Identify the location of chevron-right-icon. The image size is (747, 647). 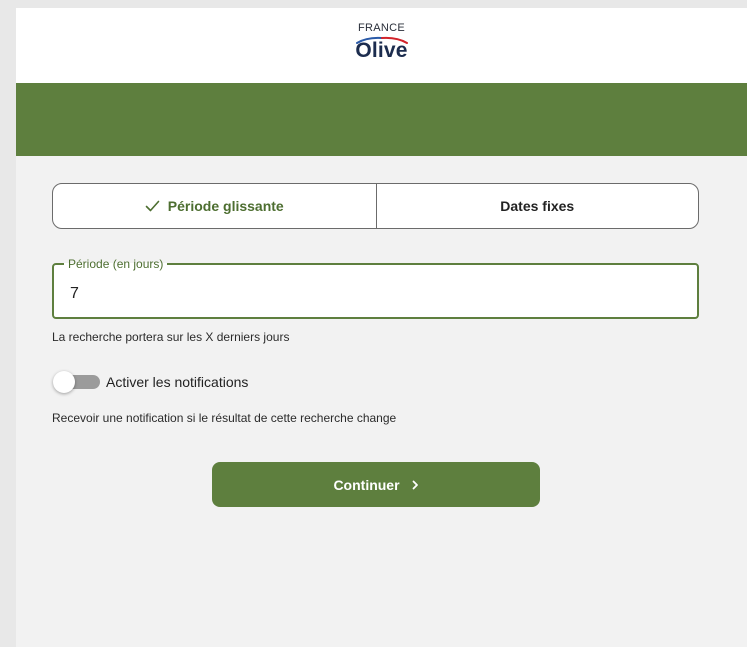
(415, 485).